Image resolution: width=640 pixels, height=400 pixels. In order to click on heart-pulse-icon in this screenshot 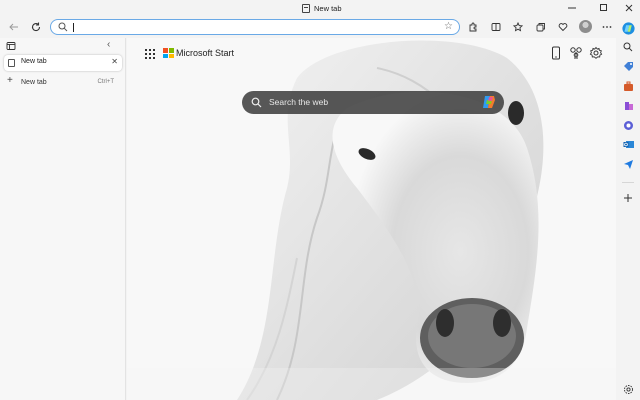, I will do `click(563, 27)`.